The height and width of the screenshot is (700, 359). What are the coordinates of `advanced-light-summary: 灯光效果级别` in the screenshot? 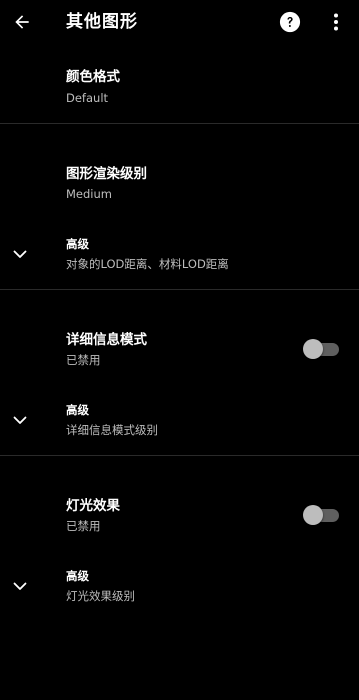 It's located at (100, 596).